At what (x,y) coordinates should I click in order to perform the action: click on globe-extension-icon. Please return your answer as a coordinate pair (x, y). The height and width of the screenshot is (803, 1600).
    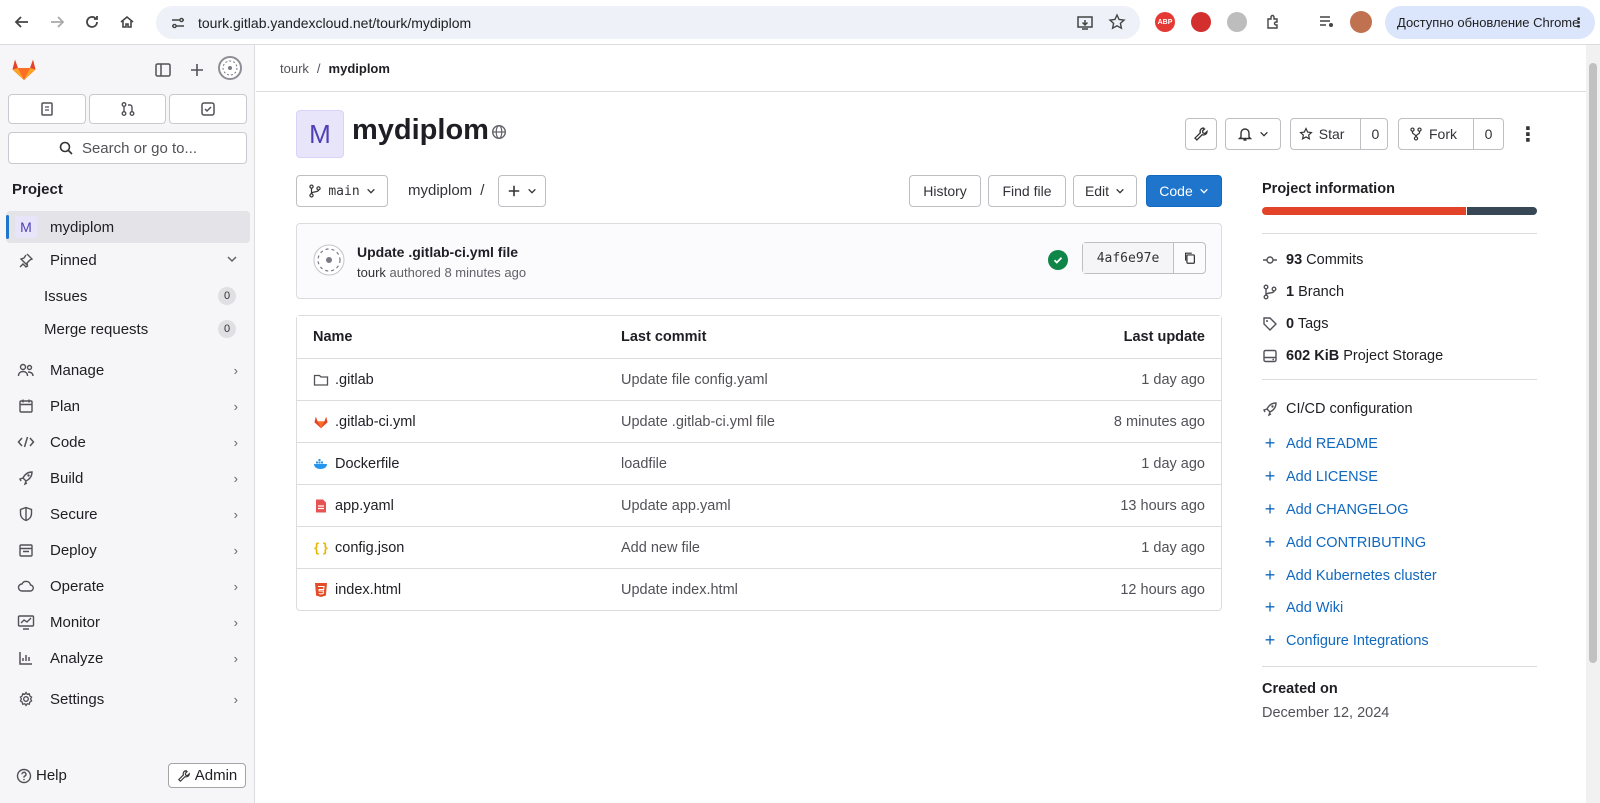
    Looking at the image, I should click on (1237, 22).